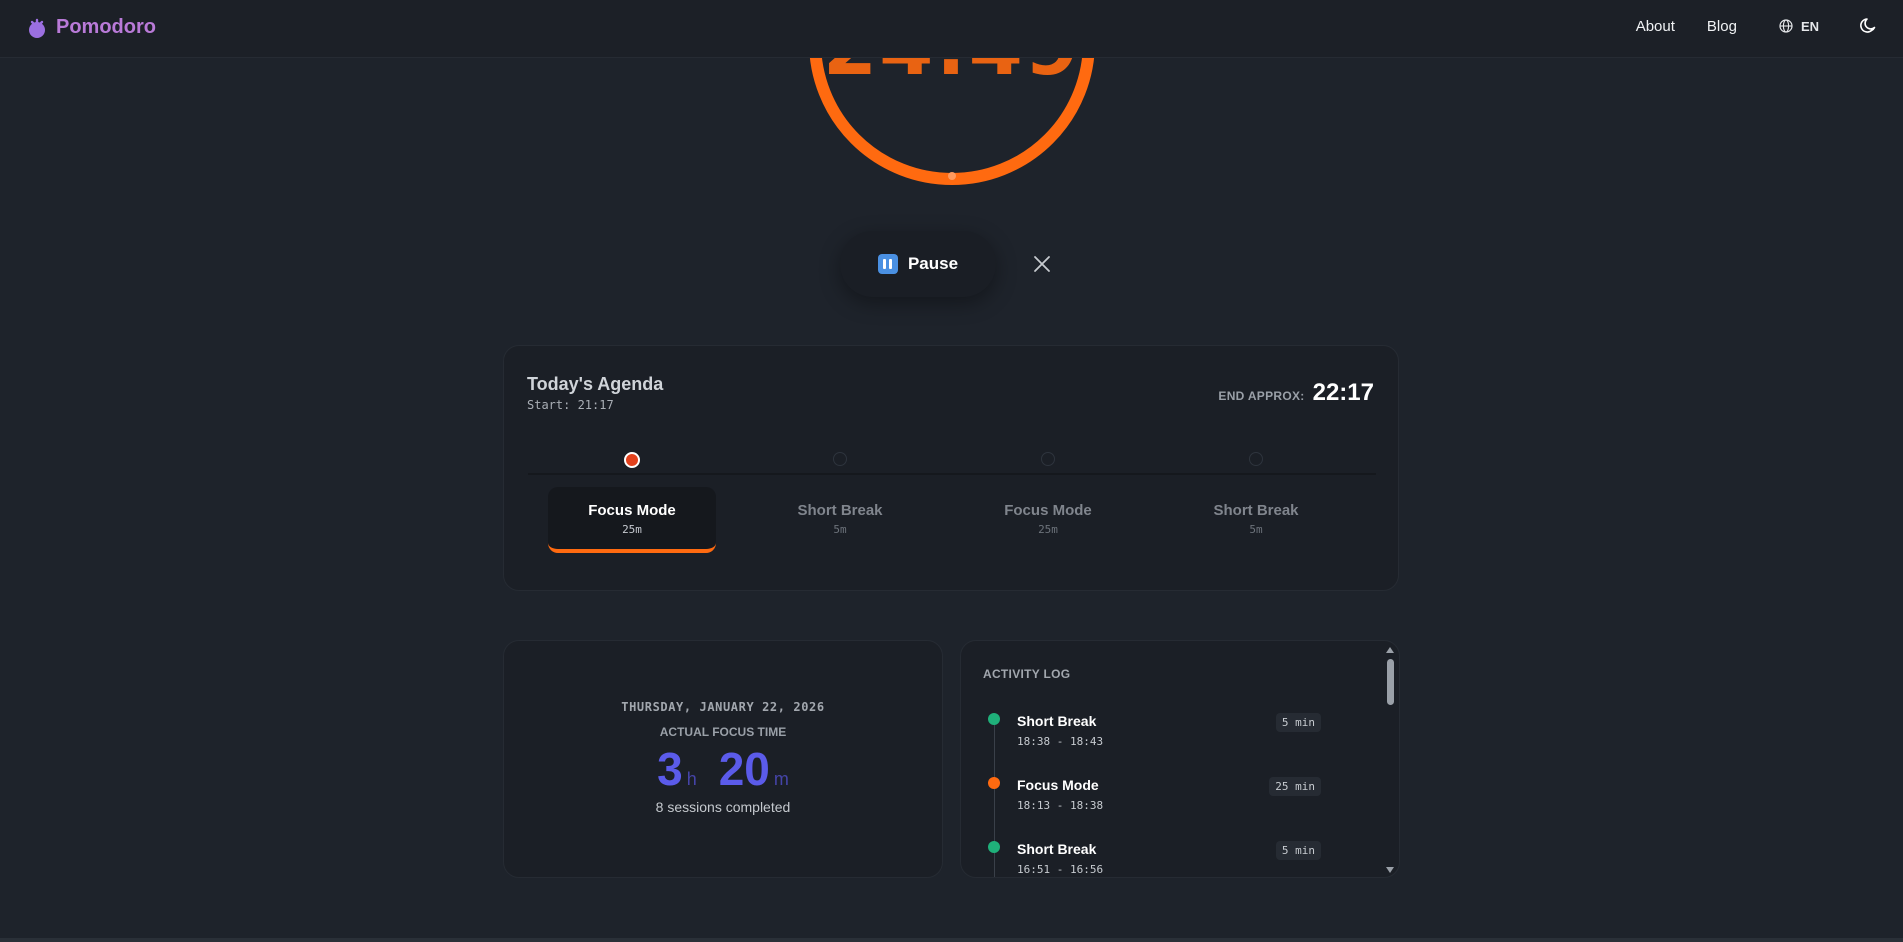 This screenshot has height=942, width=1903. What do you see at coordinates (1655, 26) in the screenshot?
I see `nav-about-link: About` at bounding box center [1655, 26].